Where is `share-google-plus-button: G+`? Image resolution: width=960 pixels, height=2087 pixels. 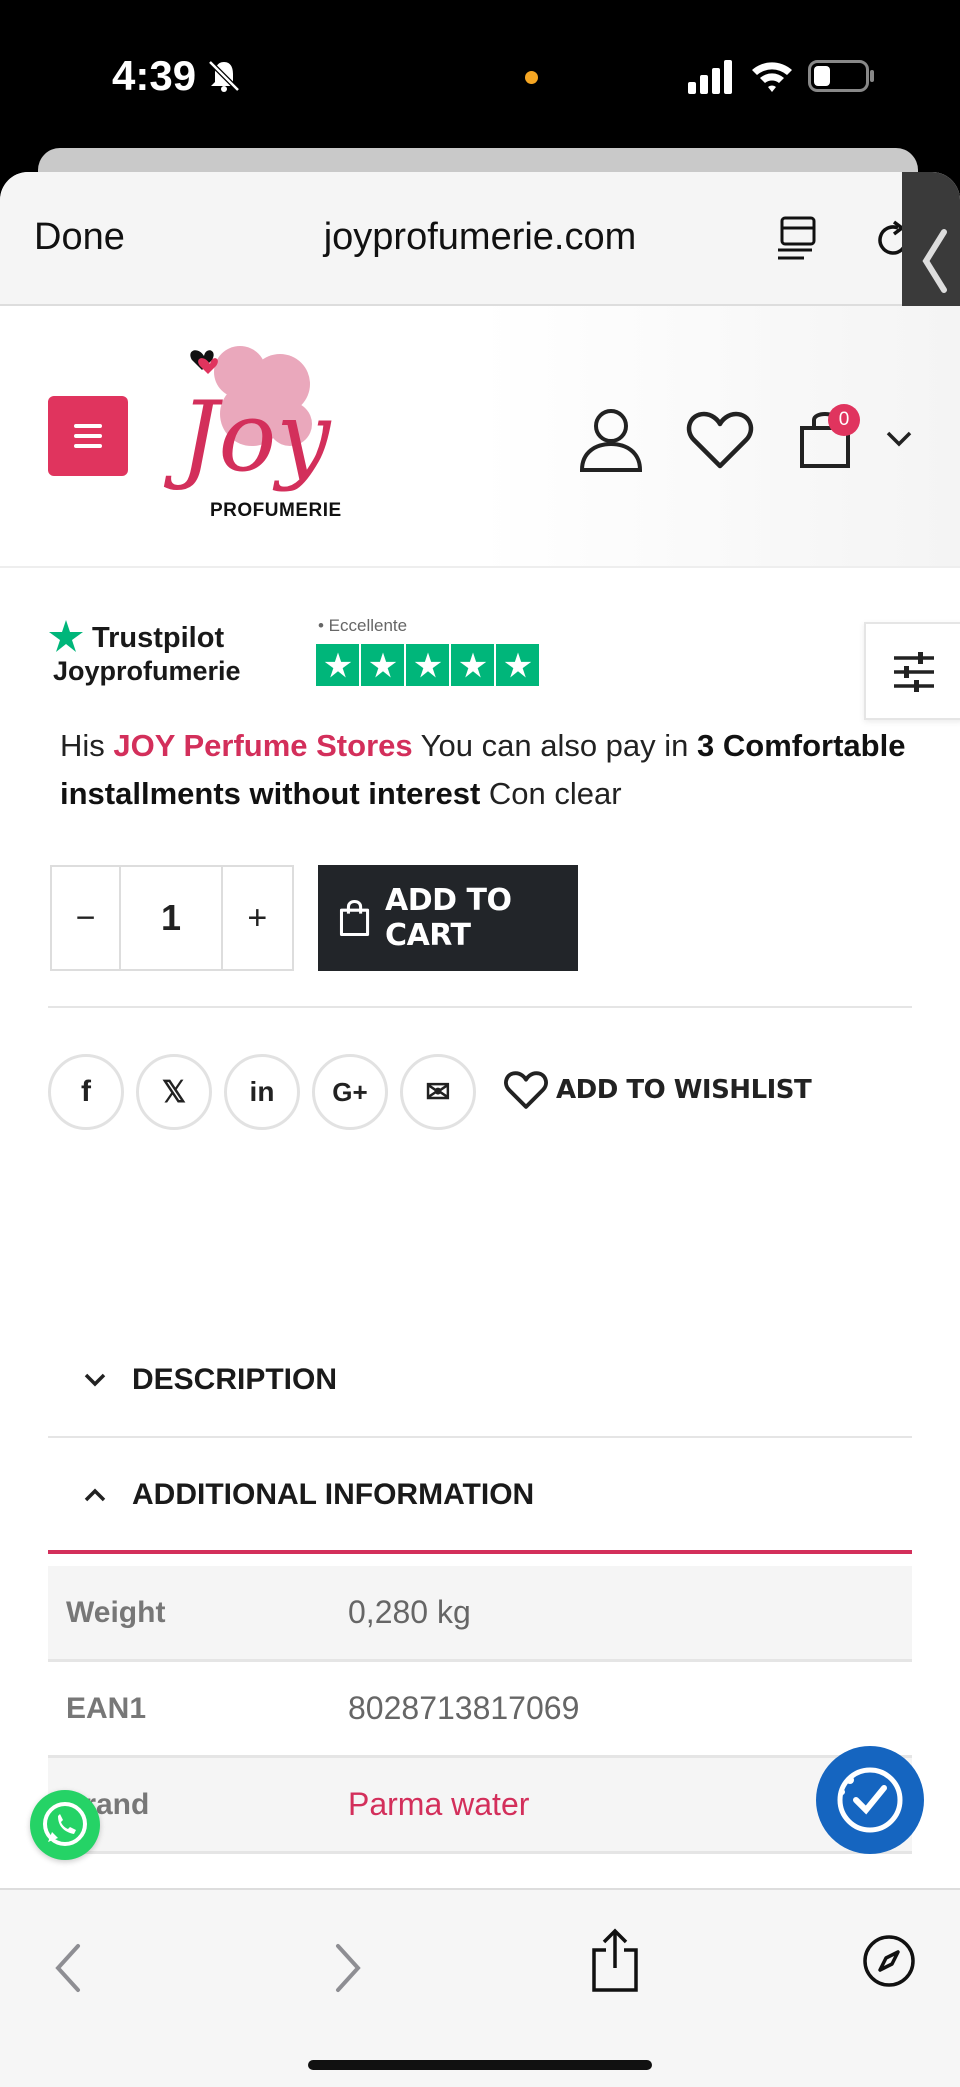 share-google-plus-button: G+ is located at coordinates (350, 1092).